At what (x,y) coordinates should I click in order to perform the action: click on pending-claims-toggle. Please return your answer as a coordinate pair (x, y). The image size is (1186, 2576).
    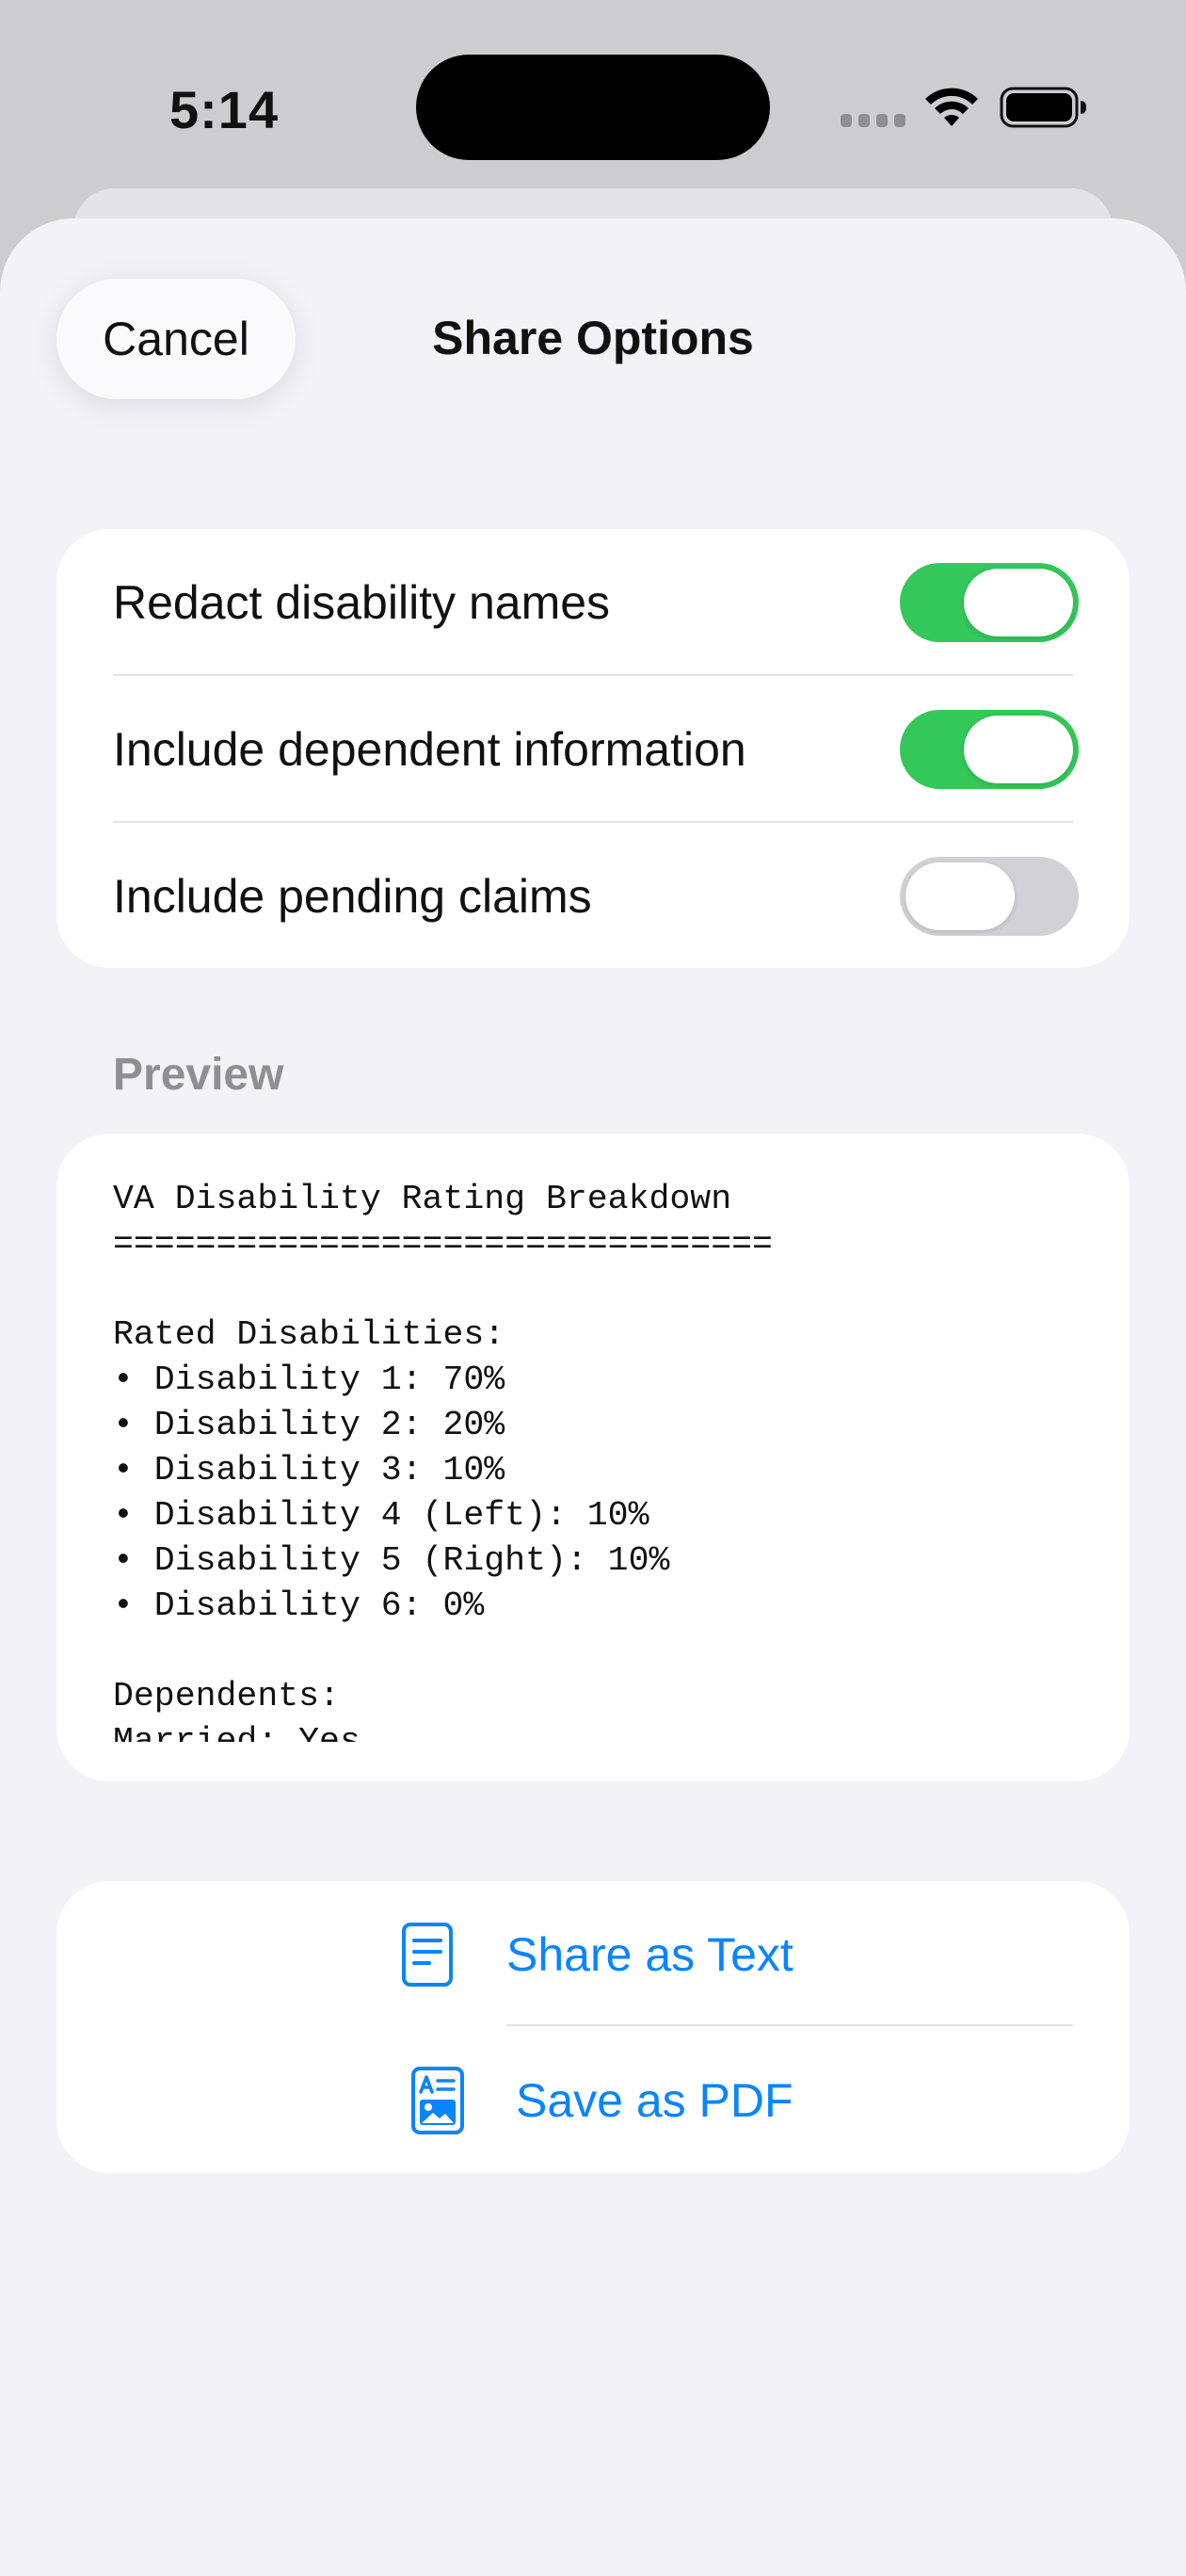
    Looking at the image, I should click on (989, 896).